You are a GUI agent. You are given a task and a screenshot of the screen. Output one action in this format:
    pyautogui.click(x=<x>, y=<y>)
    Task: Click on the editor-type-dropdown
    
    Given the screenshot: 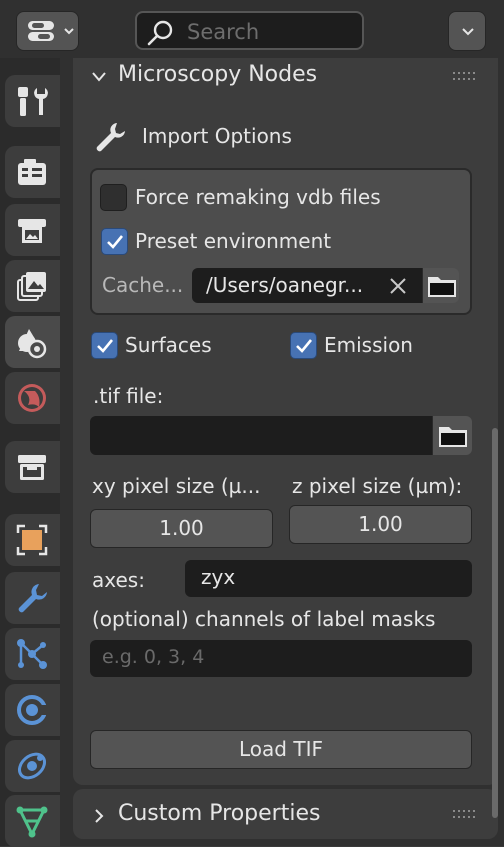 What is the action you would take?
    pyautogui.click(x=47, y=31)
    